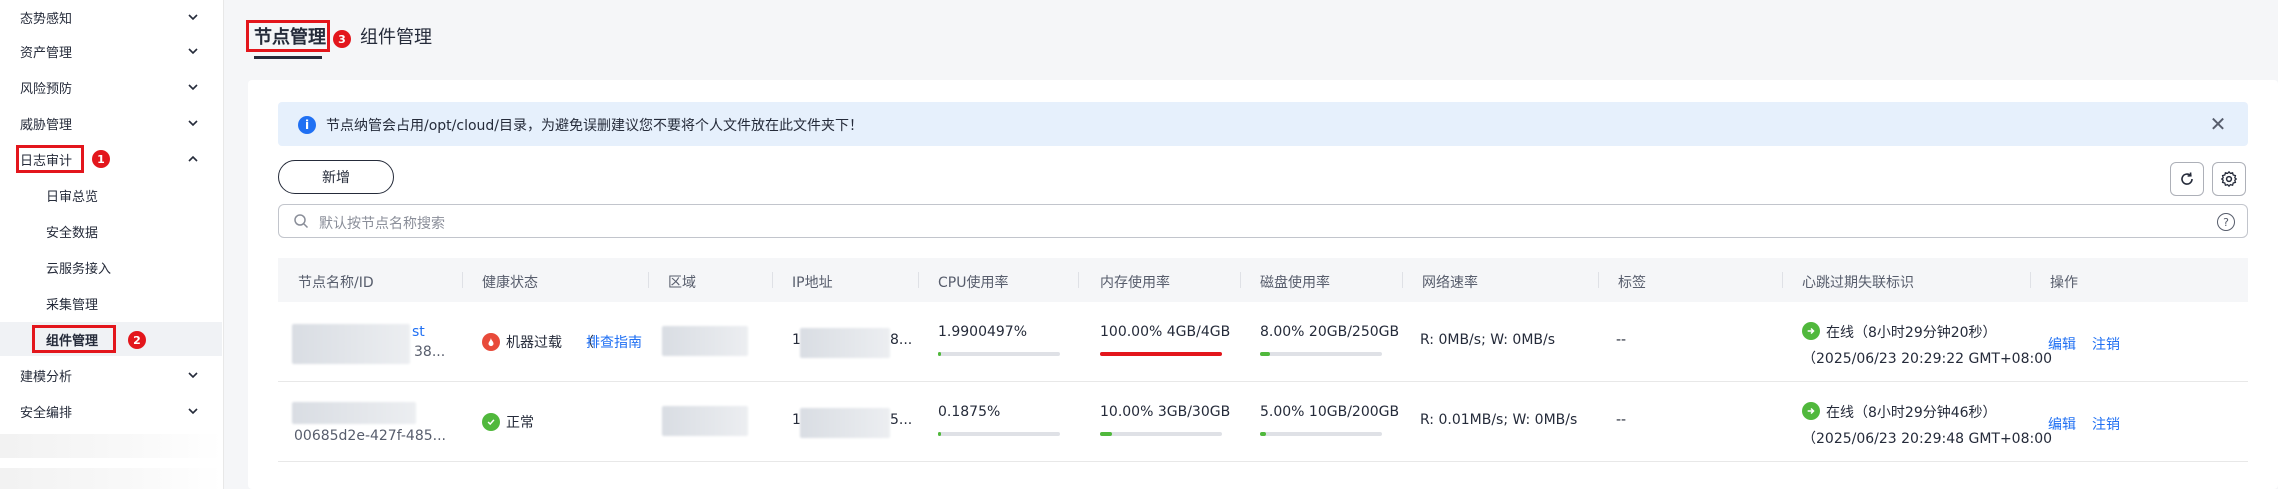 This screenshot has height=489, width=2278. What do you see at coordinates (50, 159) in the screenshot?
I see `highlight-box-log-audit` at bounding box center [50, 159].